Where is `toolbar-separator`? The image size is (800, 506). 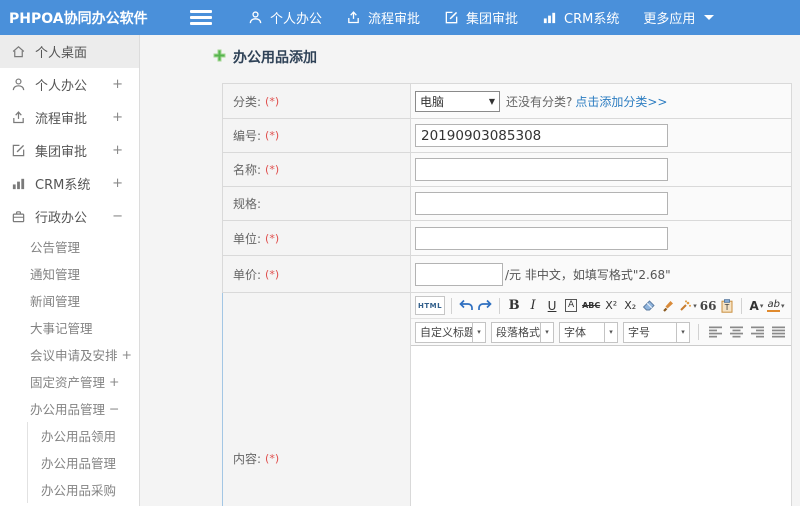 toolbar-separator is located at coordinates (698, 332).